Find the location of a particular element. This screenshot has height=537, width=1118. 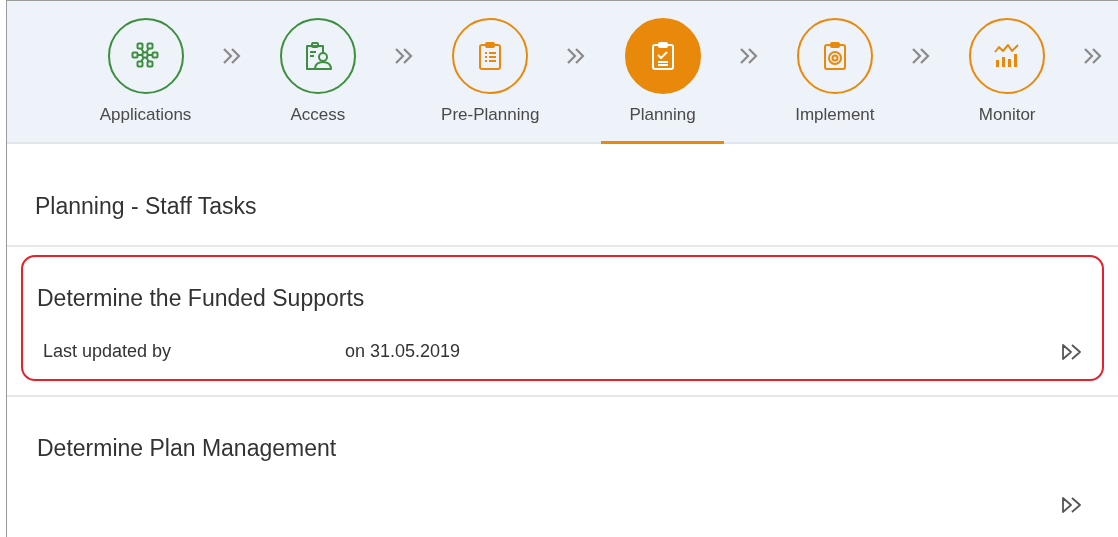

step-label: Implement is located at coordinates (835, 115).